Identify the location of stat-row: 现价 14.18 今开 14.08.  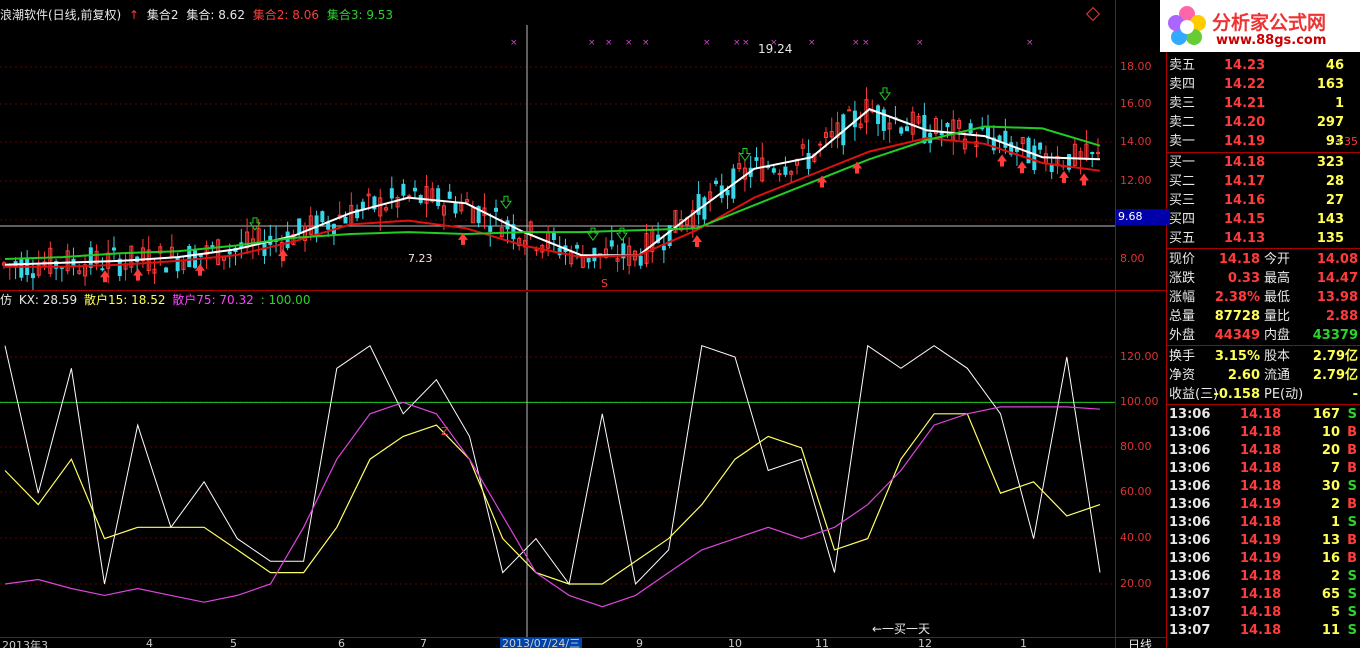
(1264, 259).